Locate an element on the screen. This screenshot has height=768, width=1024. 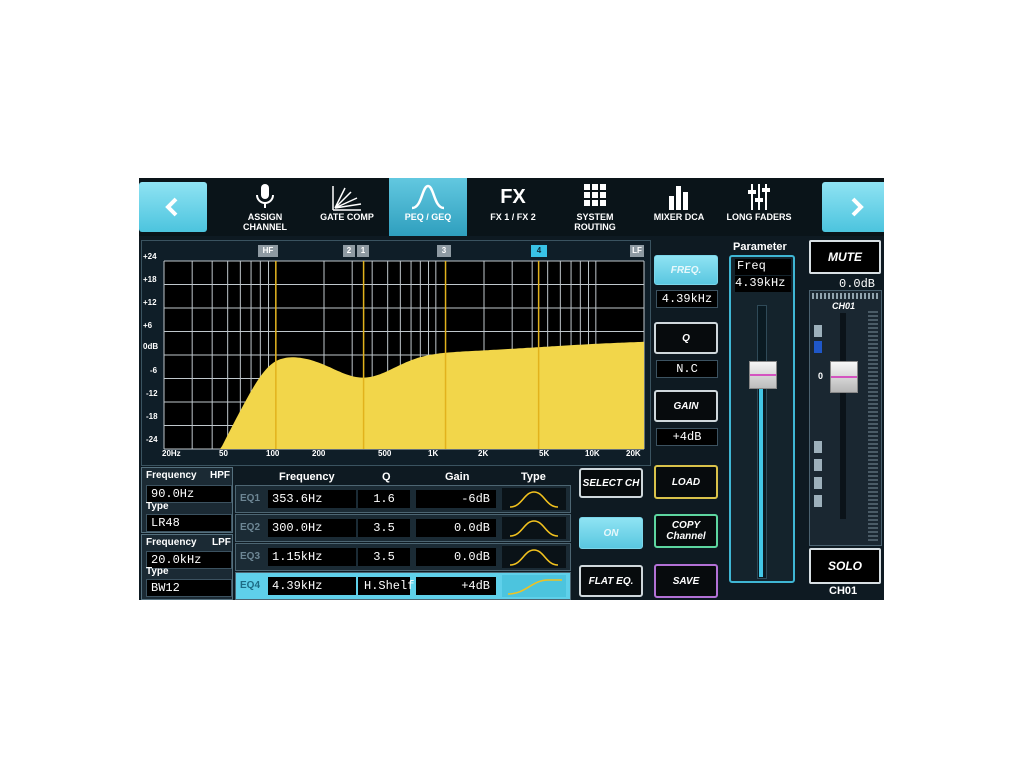
eq-row-gain: +4dB is located at coordinates (456, 586).